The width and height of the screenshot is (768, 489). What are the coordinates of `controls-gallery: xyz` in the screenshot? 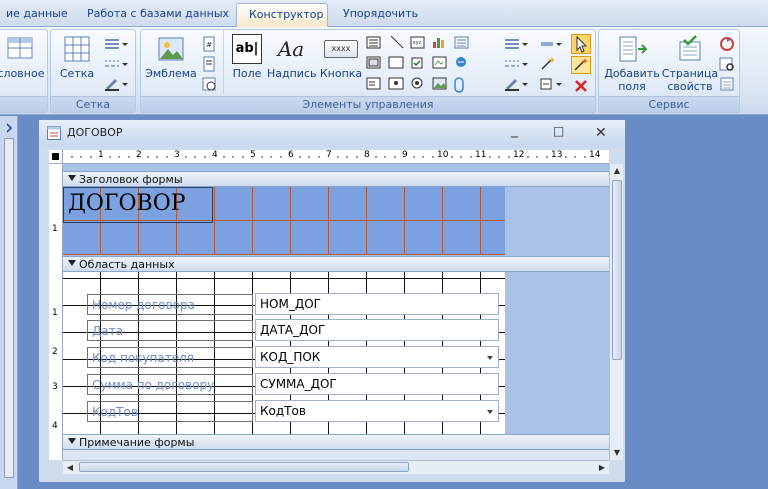 It's located at (429, 64).